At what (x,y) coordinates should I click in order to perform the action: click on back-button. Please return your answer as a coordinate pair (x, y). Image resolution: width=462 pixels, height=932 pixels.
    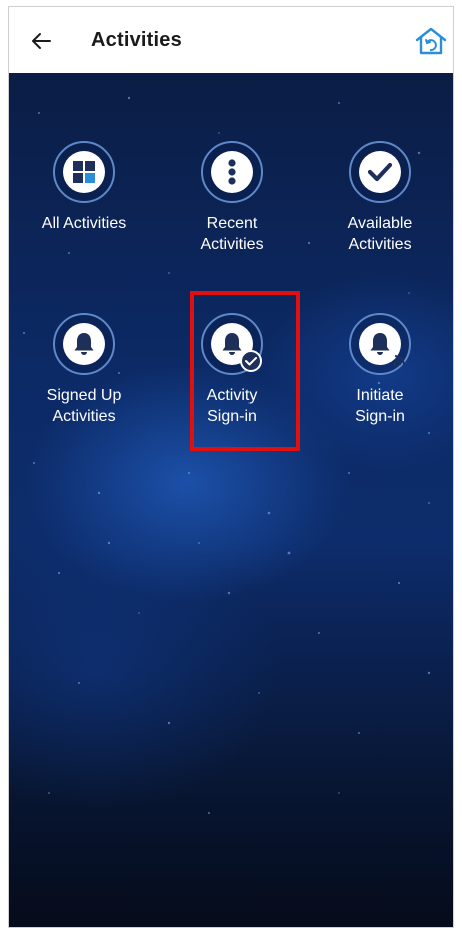
    Looking at the image, I should click on (41, 41).